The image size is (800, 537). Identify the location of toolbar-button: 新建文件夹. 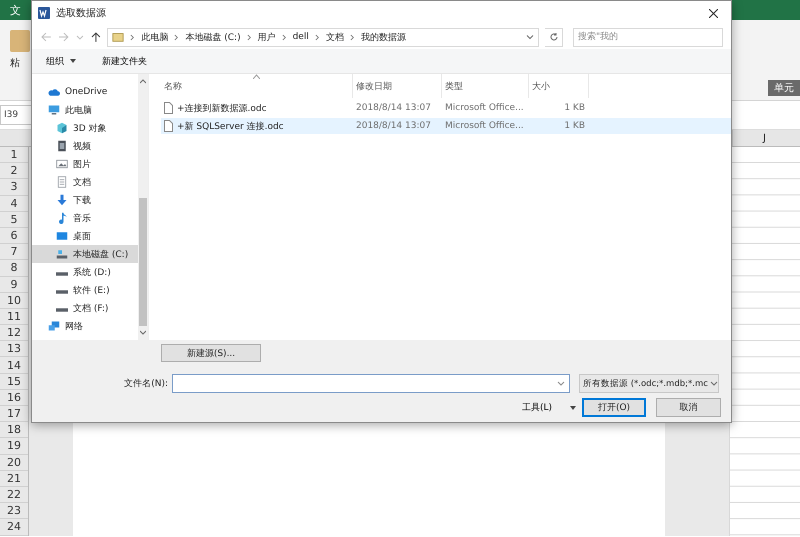
(124, 61).